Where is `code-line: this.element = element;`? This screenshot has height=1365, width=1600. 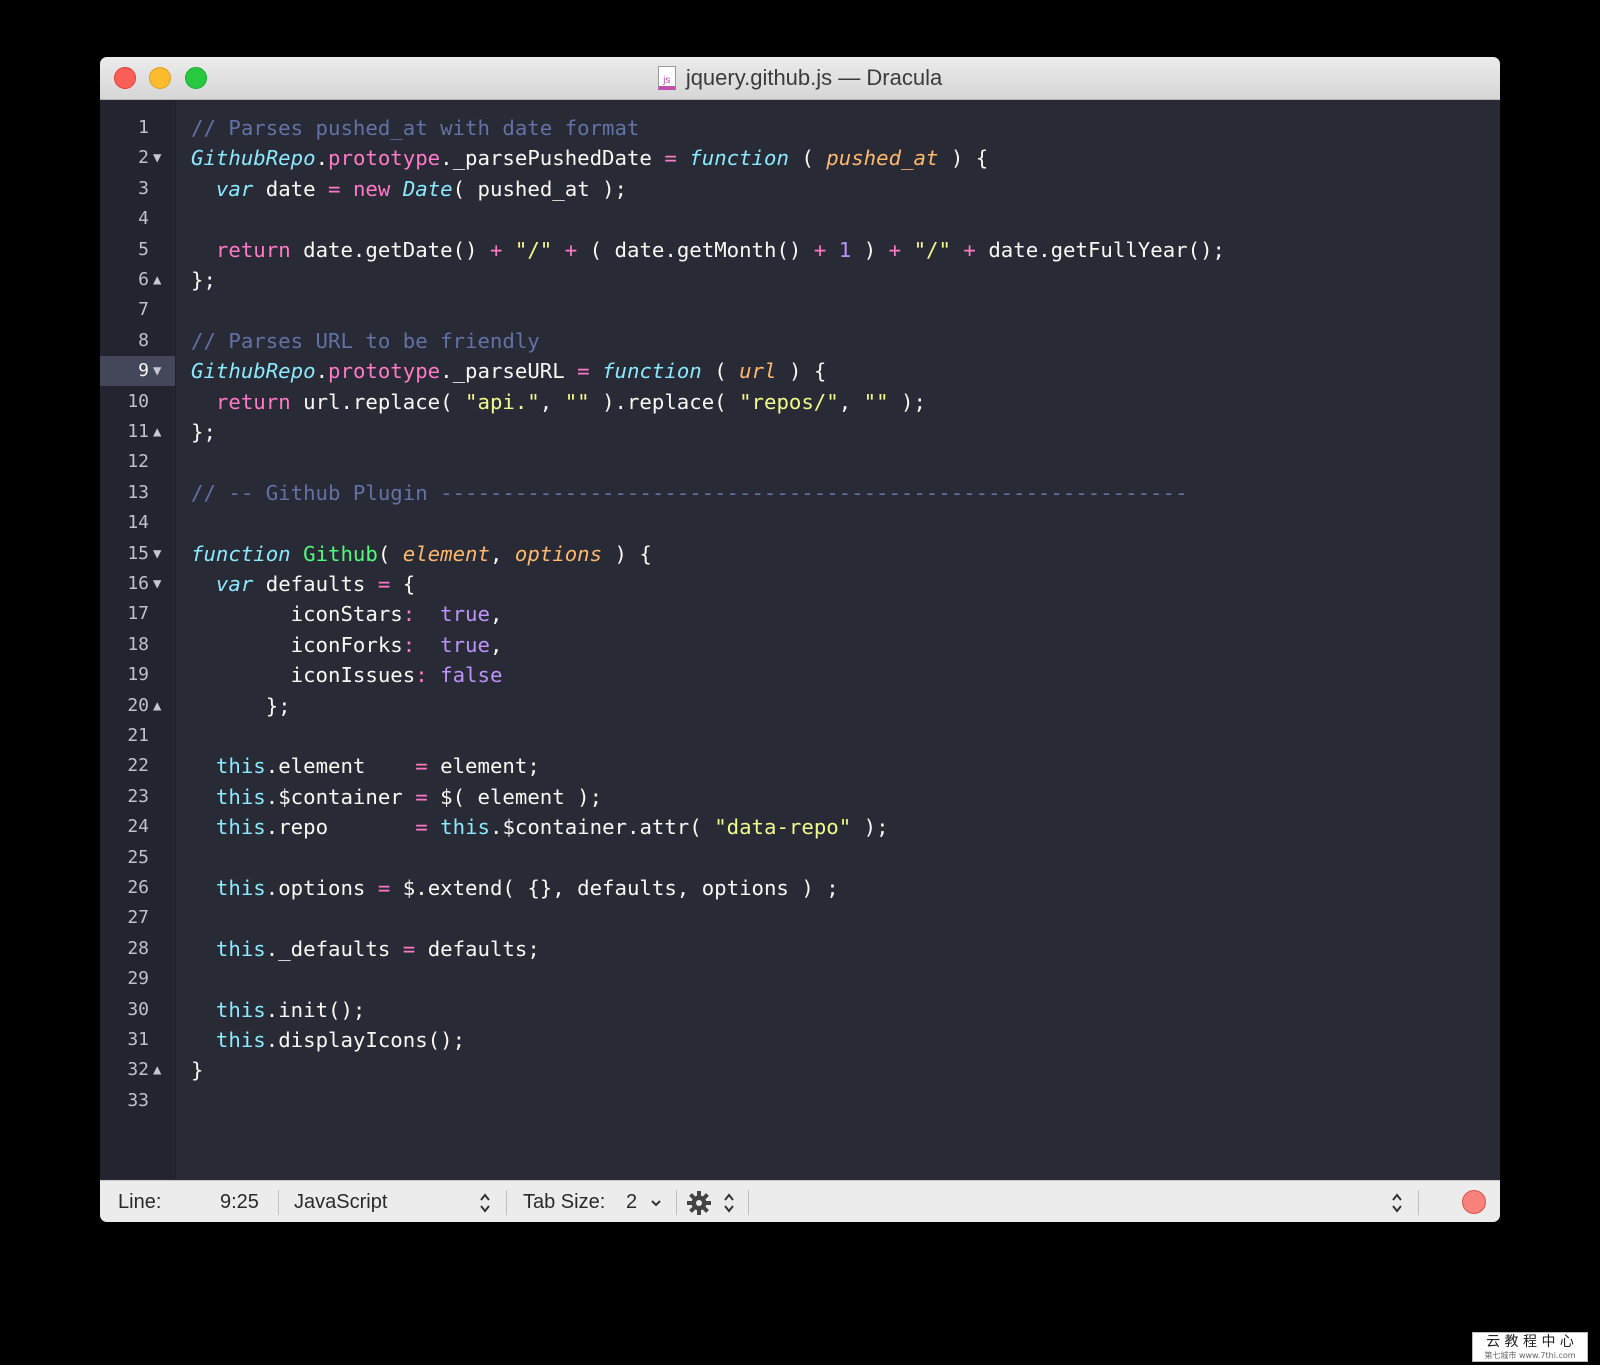 code-line: this.element = element; is located at coordinates (365, 766).